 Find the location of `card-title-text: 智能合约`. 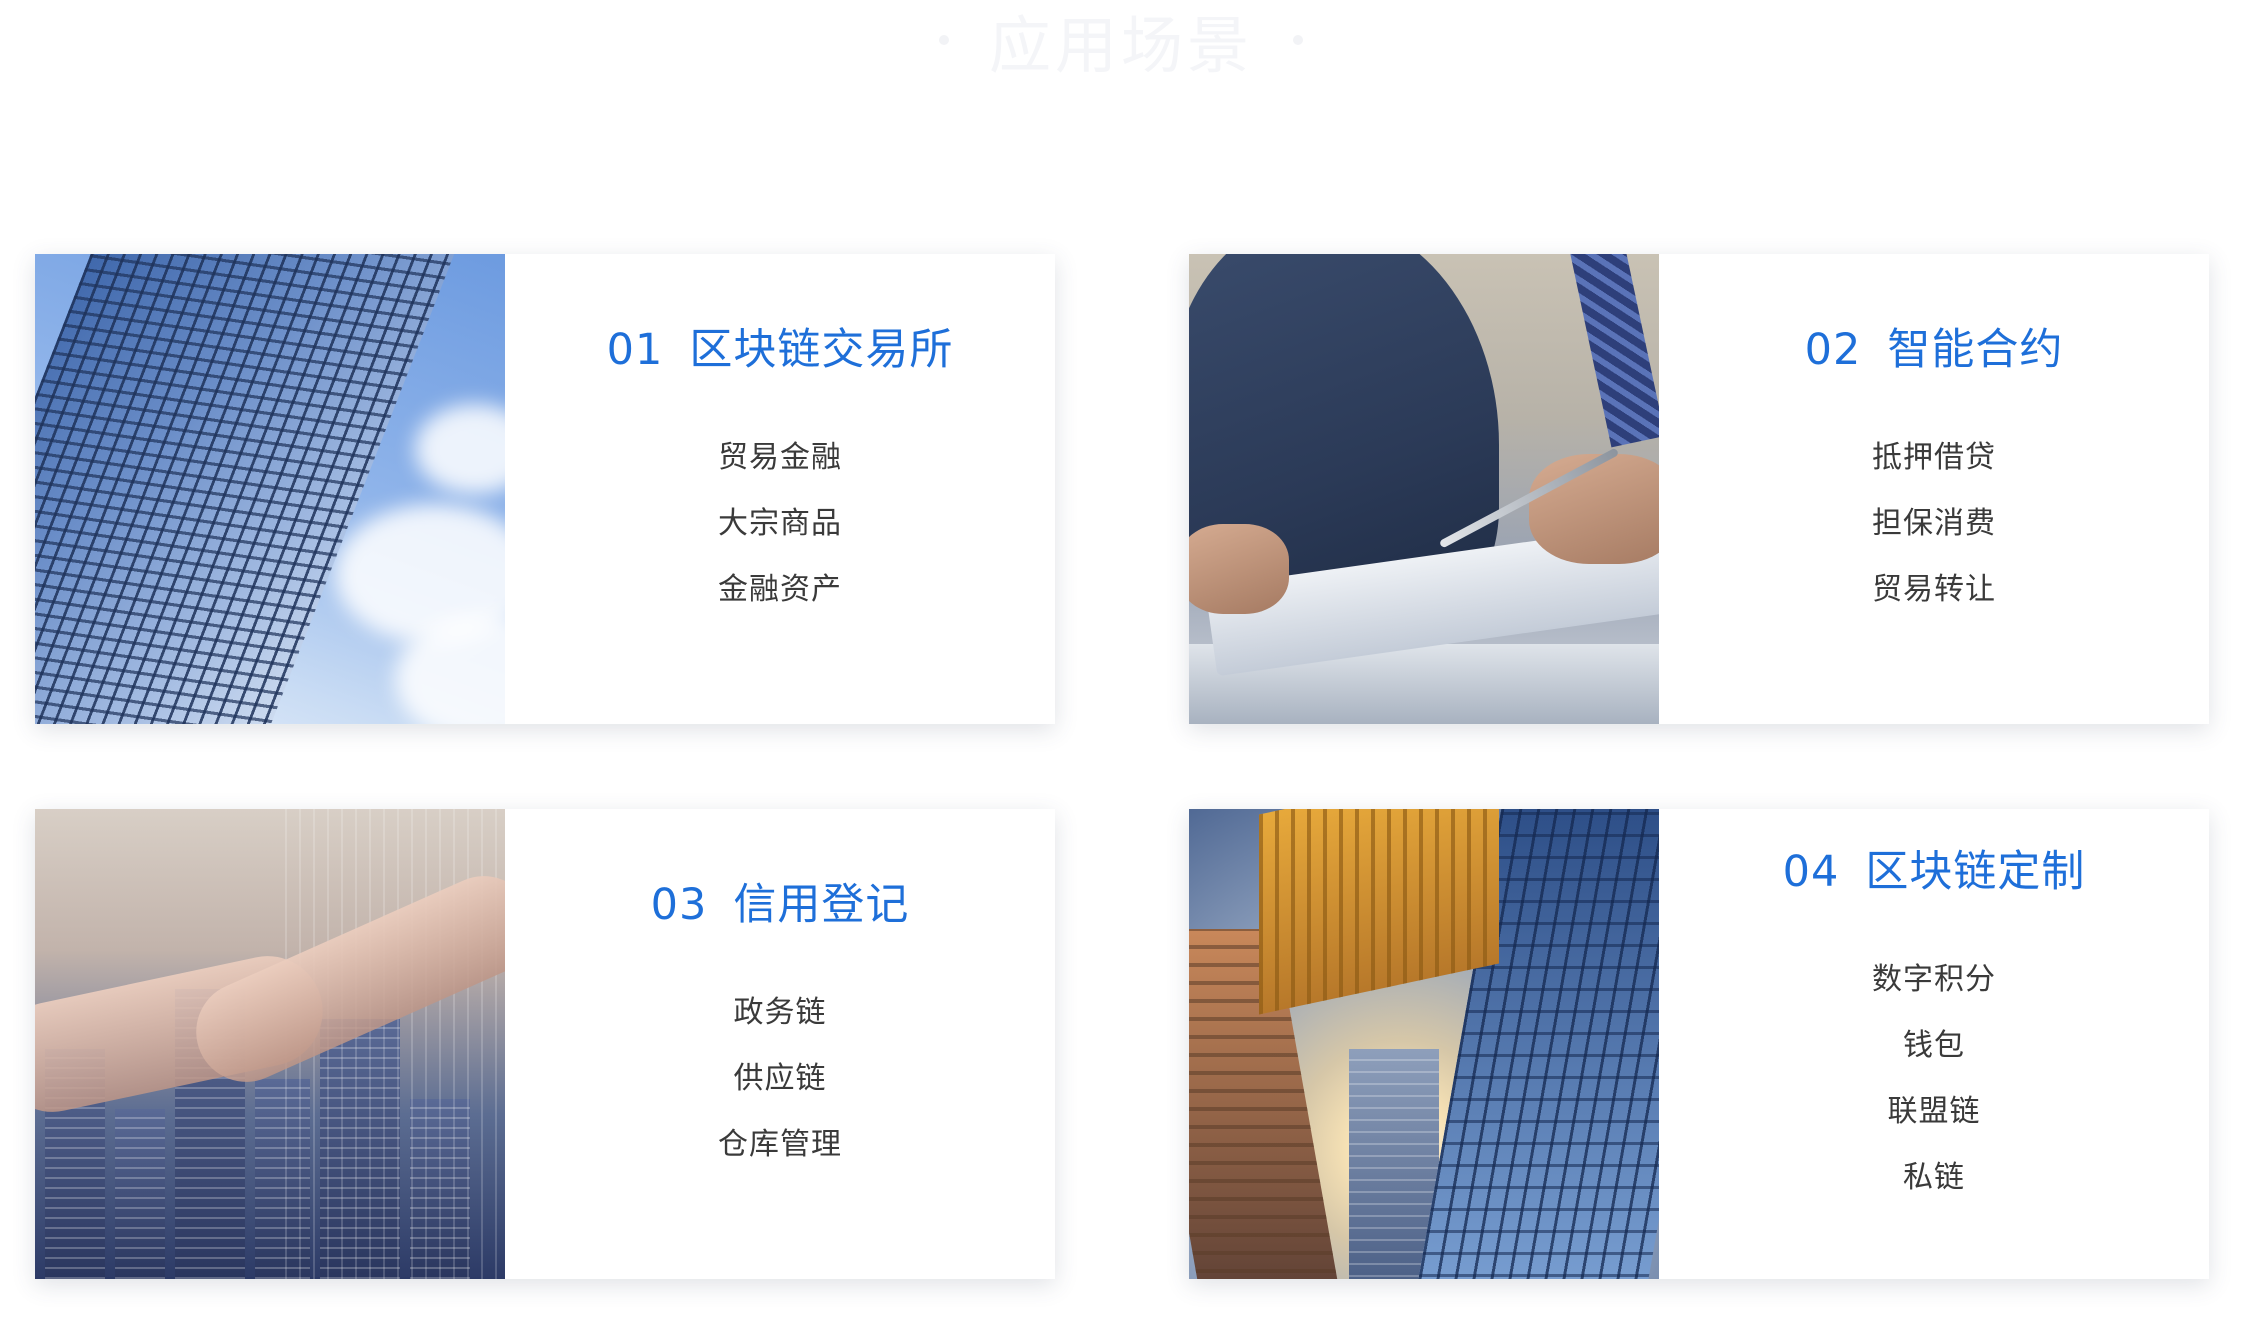

card-title-text: 智能合约 is located at coordinates (1975, 350).